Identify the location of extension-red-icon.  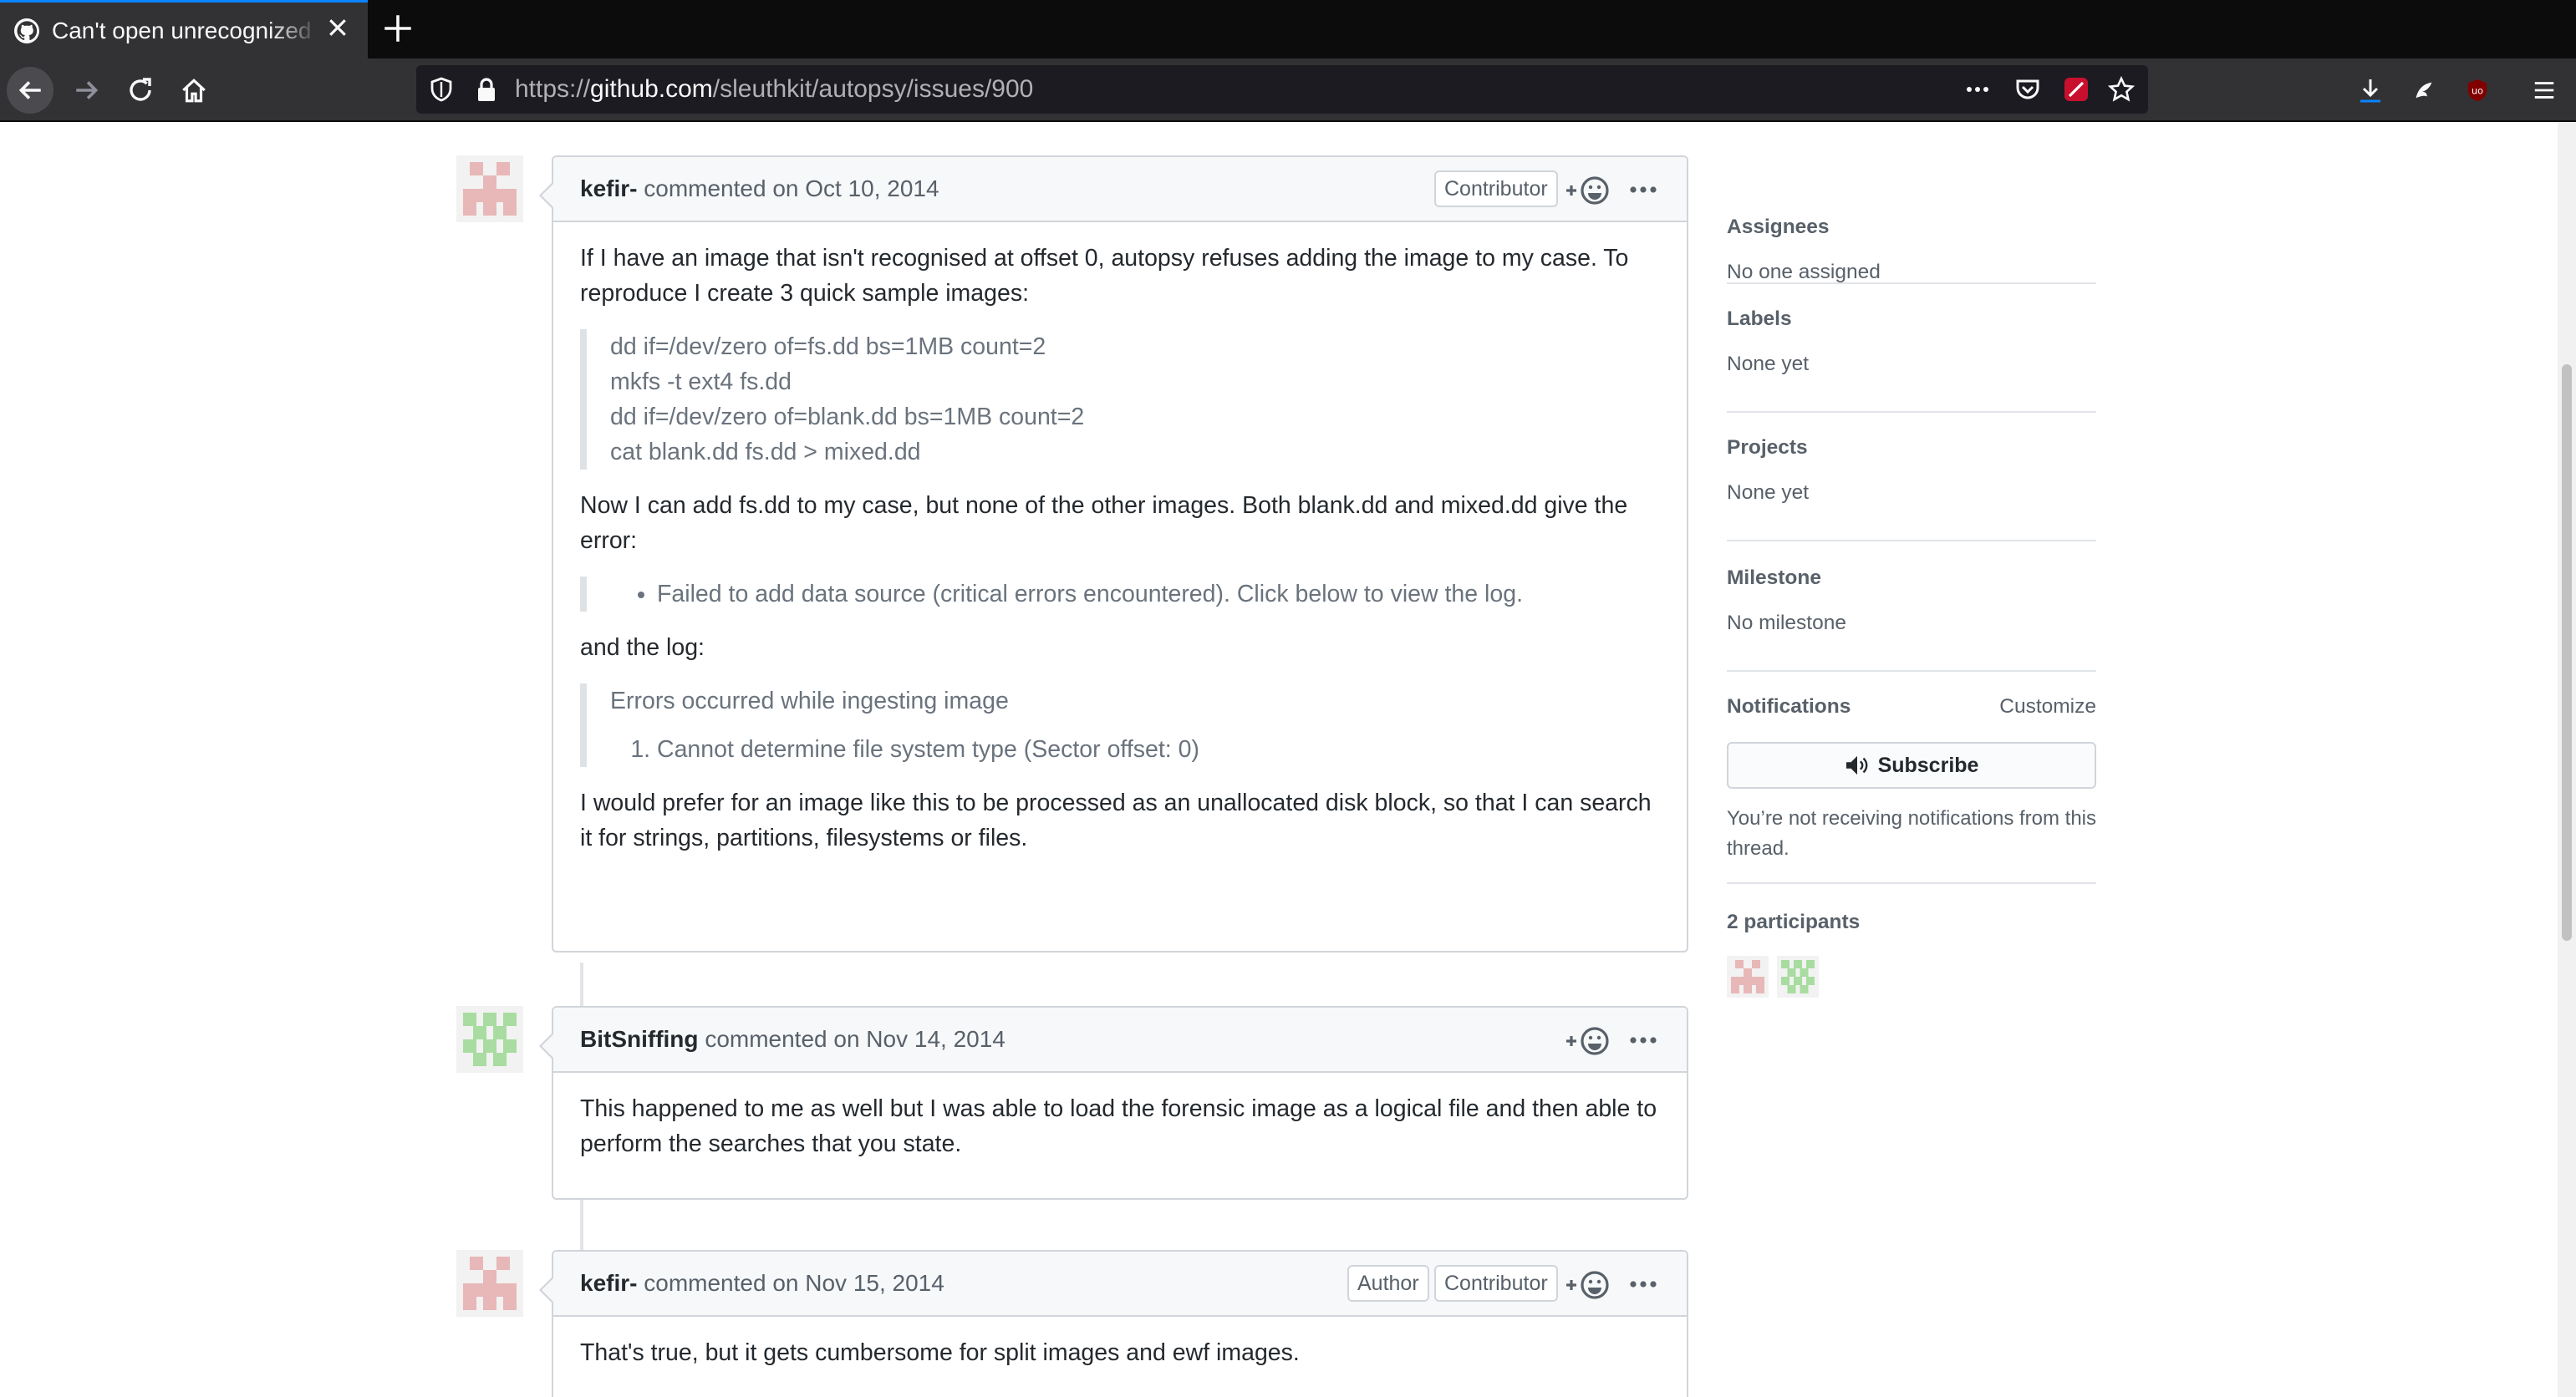
(2076, 89).